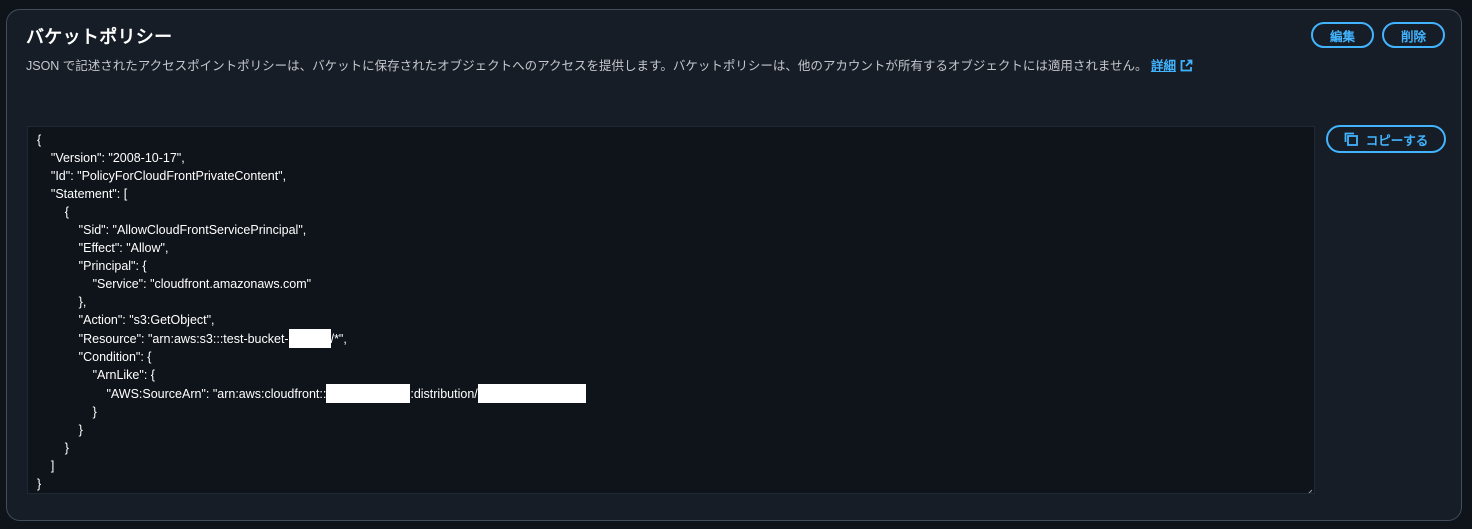 The image size is (1472, 529). What do you see at coordinates (1342, 35) in the screenshot?
I see `edit-button: 編集` at bounding box center [1342, 35].